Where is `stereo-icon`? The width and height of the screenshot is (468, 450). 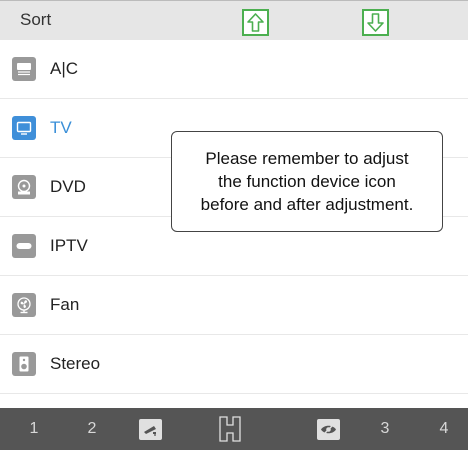 stereo-icon is located at coordinates (24, 364).